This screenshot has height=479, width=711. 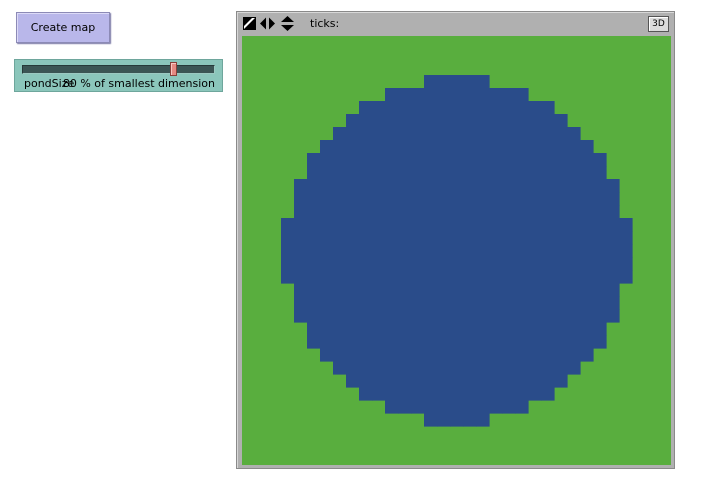 What do you see at coordinates (287, 23) in the screenshot?
I see `wrap-vertical-icon` at bounding box center [287, 23].